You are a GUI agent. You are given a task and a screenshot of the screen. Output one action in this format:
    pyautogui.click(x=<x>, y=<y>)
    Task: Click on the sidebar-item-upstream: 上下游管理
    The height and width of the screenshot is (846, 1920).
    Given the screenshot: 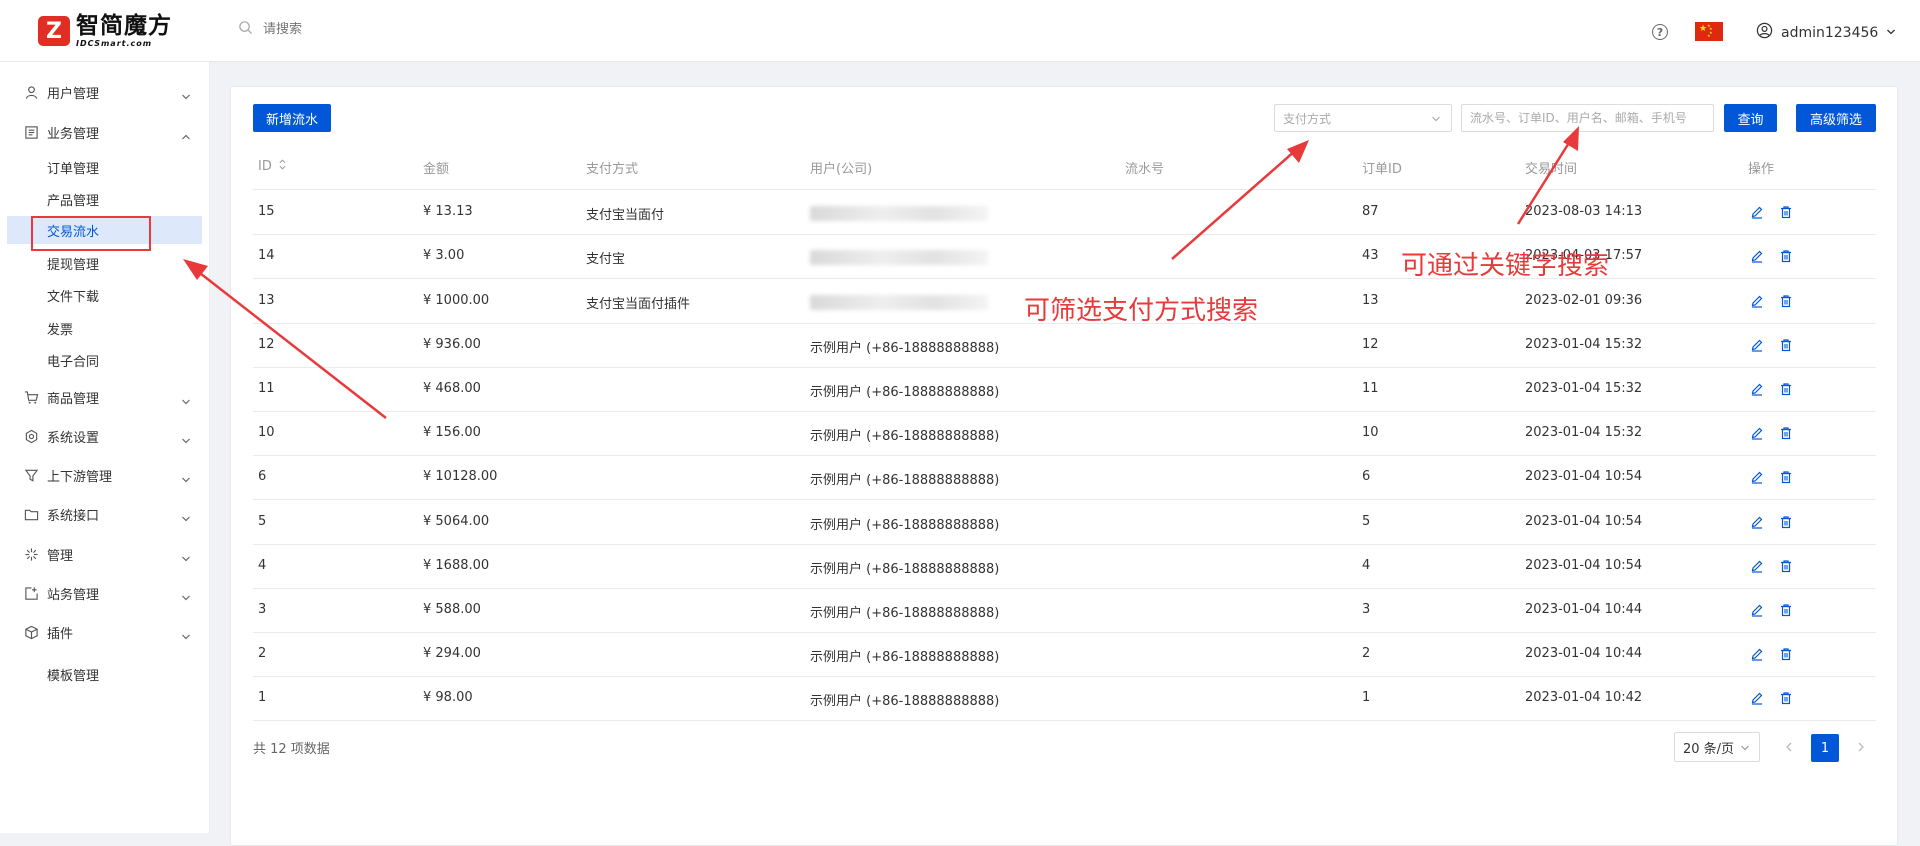 What is the action you would take?
    pyautogui.click(x=105, y=475)
    